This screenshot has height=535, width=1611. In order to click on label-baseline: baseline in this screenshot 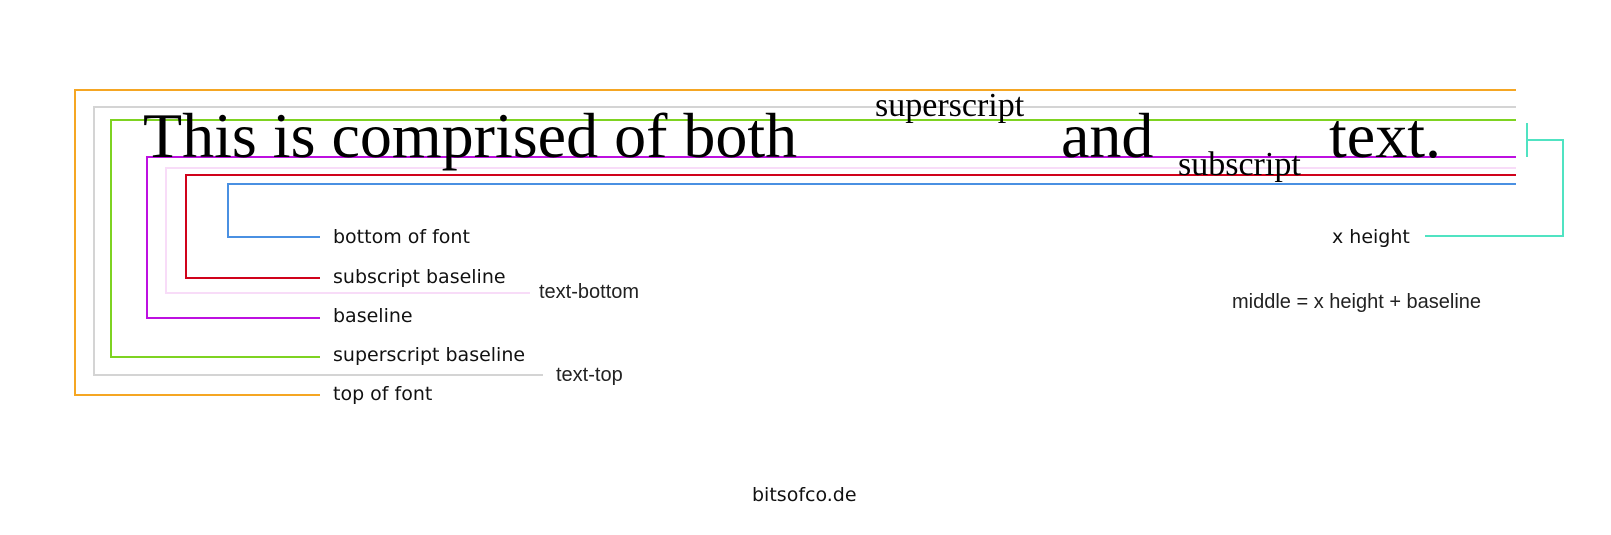, I will do `click(373, 316)`.